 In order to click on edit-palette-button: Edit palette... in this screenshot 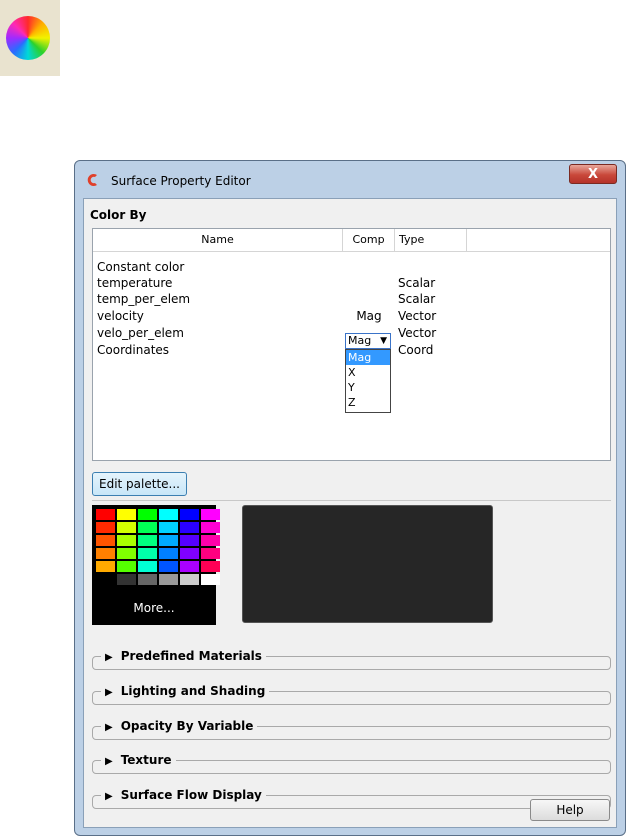, I will do `click(139, 484)`.